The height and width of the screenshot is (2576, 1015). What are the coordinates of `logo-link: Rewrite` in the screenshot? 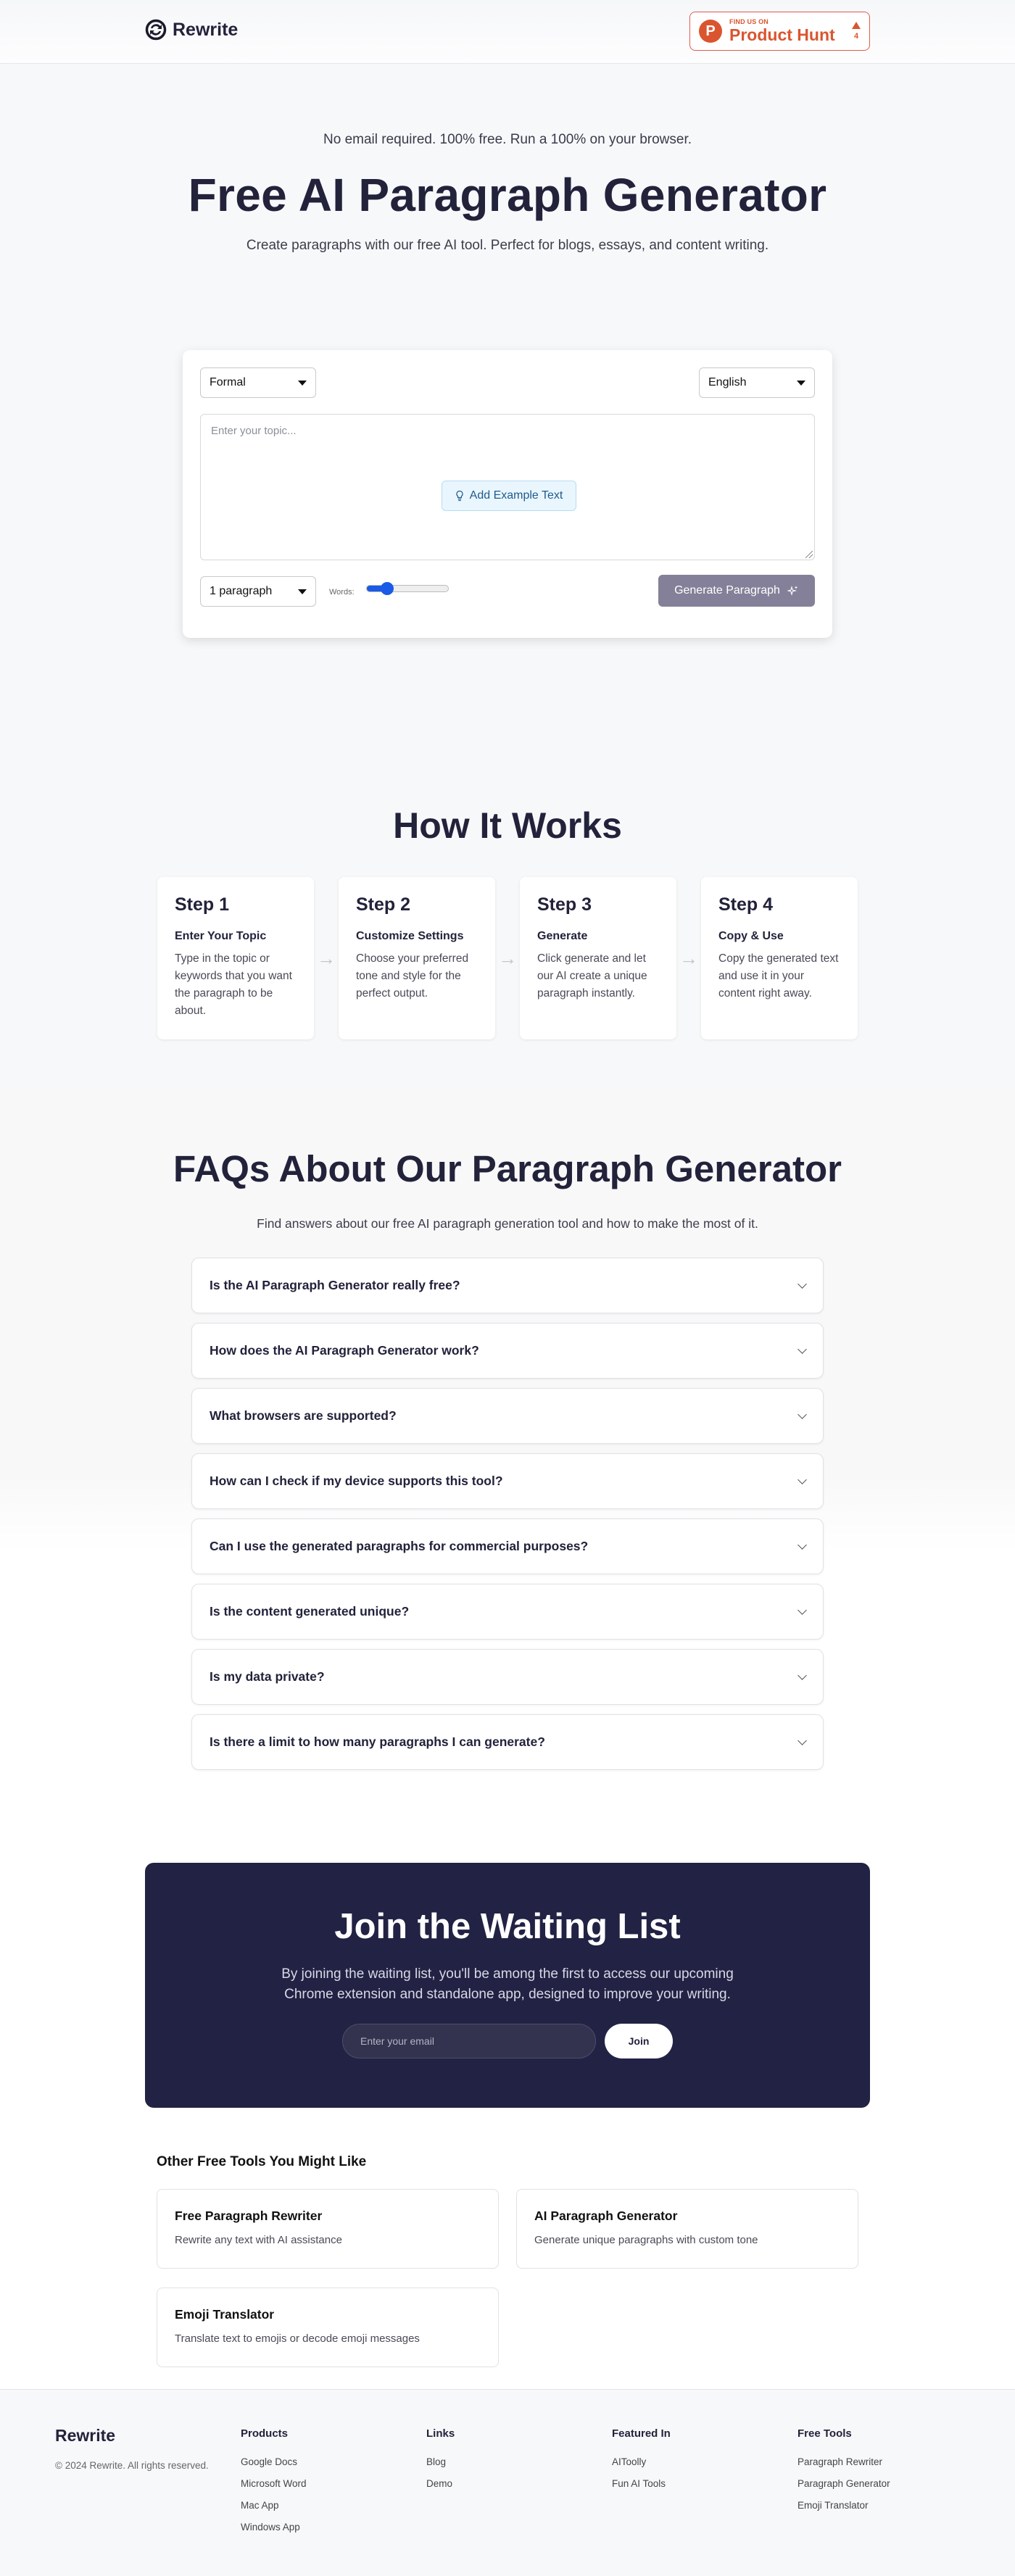 It's located at (192, 30).